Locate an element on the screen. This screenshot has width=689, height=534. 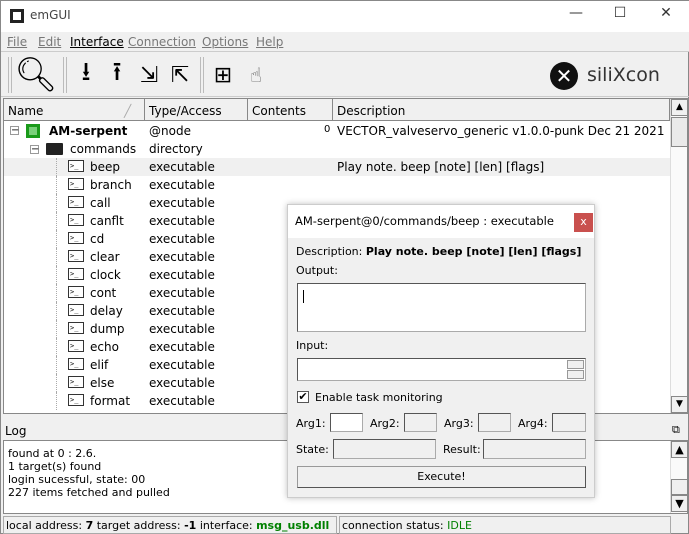
execute-button: Execute! is located at coordinates (441, 477).